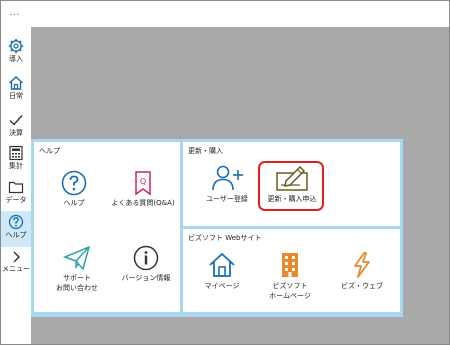  What do you see at coordinates (362, 286) in the screenshot?
I see `bizweb-tile-label: ビズ・ウェブ` at bounding box center [362, 286].